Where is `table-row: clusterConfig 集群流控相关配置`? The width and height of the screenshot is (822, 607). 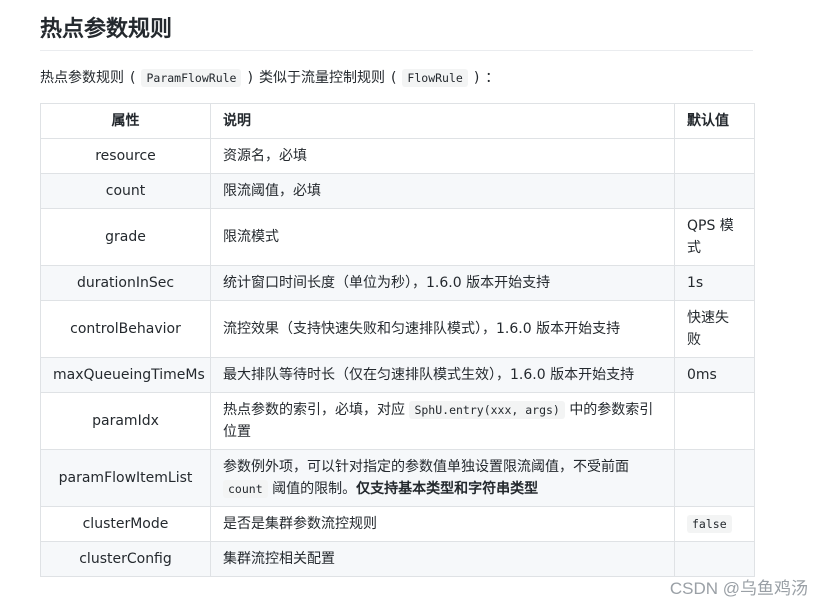
table-row: clusterConfig 集群流控相关配置 is located at coordinates (397, 559).